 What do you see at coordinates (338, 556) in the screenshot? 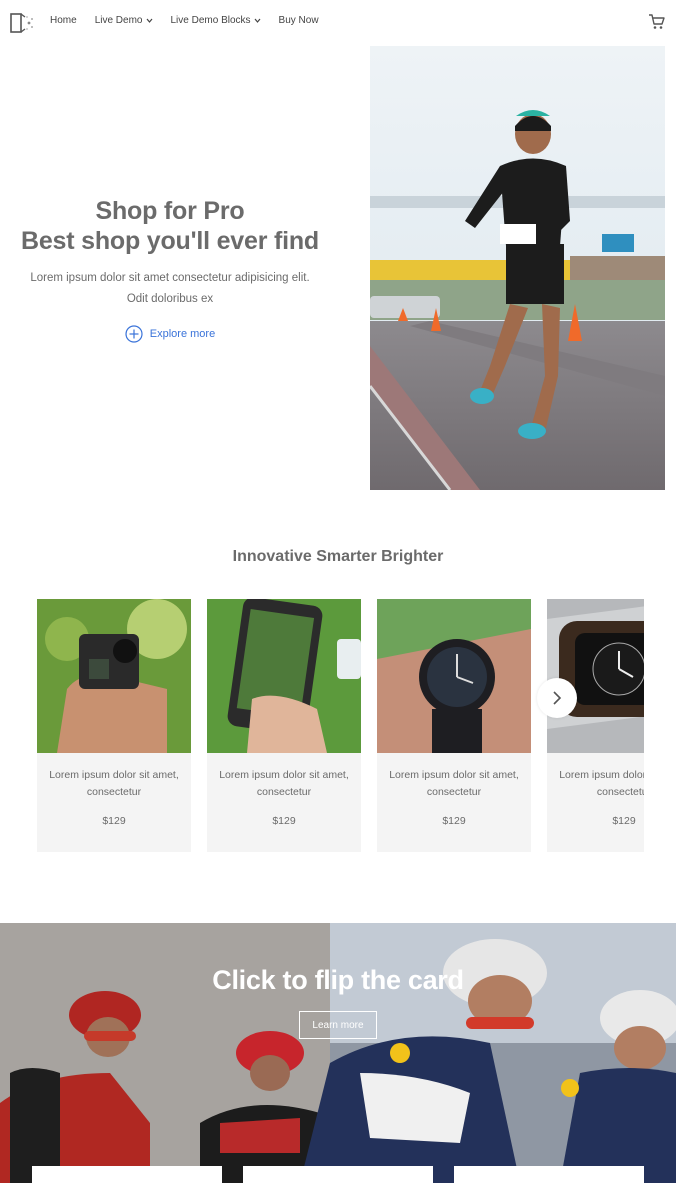
I see `section-title: Innovative Smarter Brighter` at bounding box center [338, 556].